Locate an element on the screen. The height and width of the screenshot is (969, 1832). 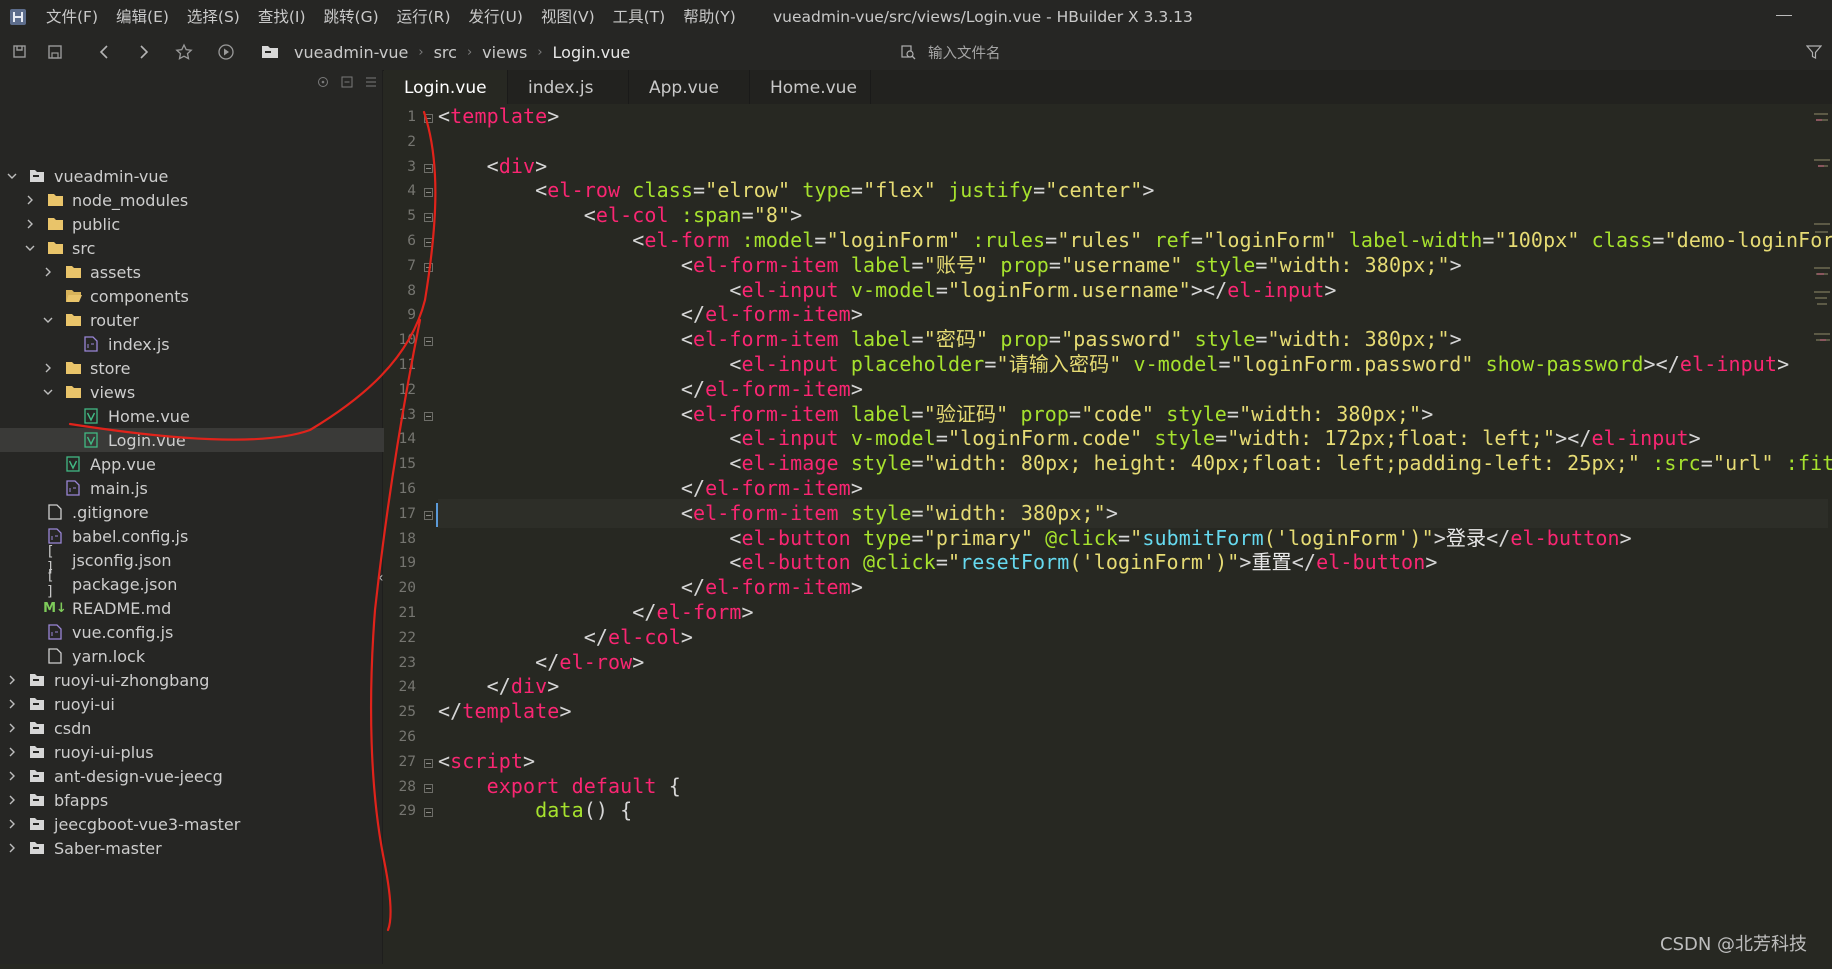
tree-item: ant-design-vue-jeecg is located at coordinates (194, 776).